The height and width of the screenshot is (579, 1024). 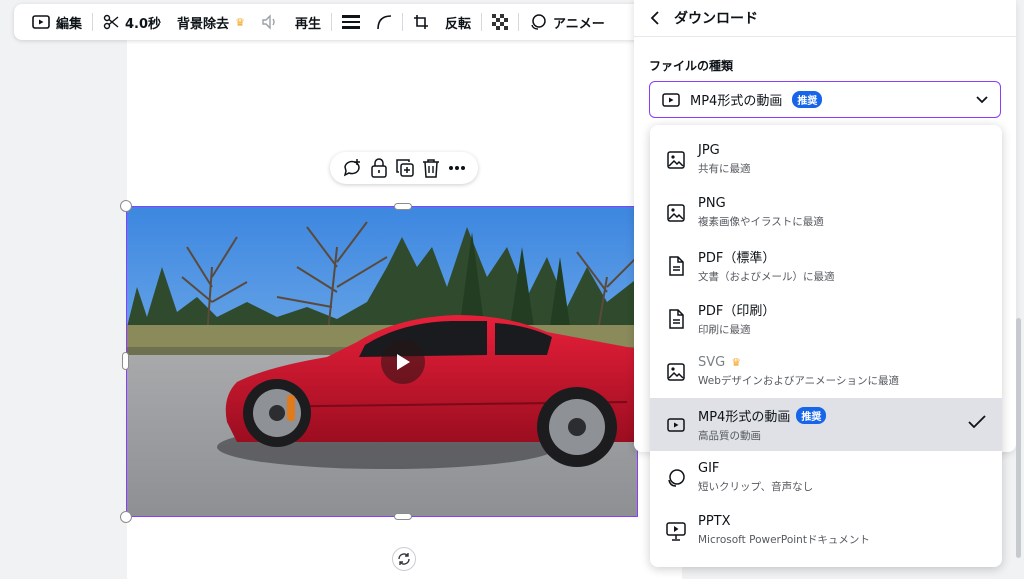 I want to click on rotate-icon, so click(x=404, y=559).